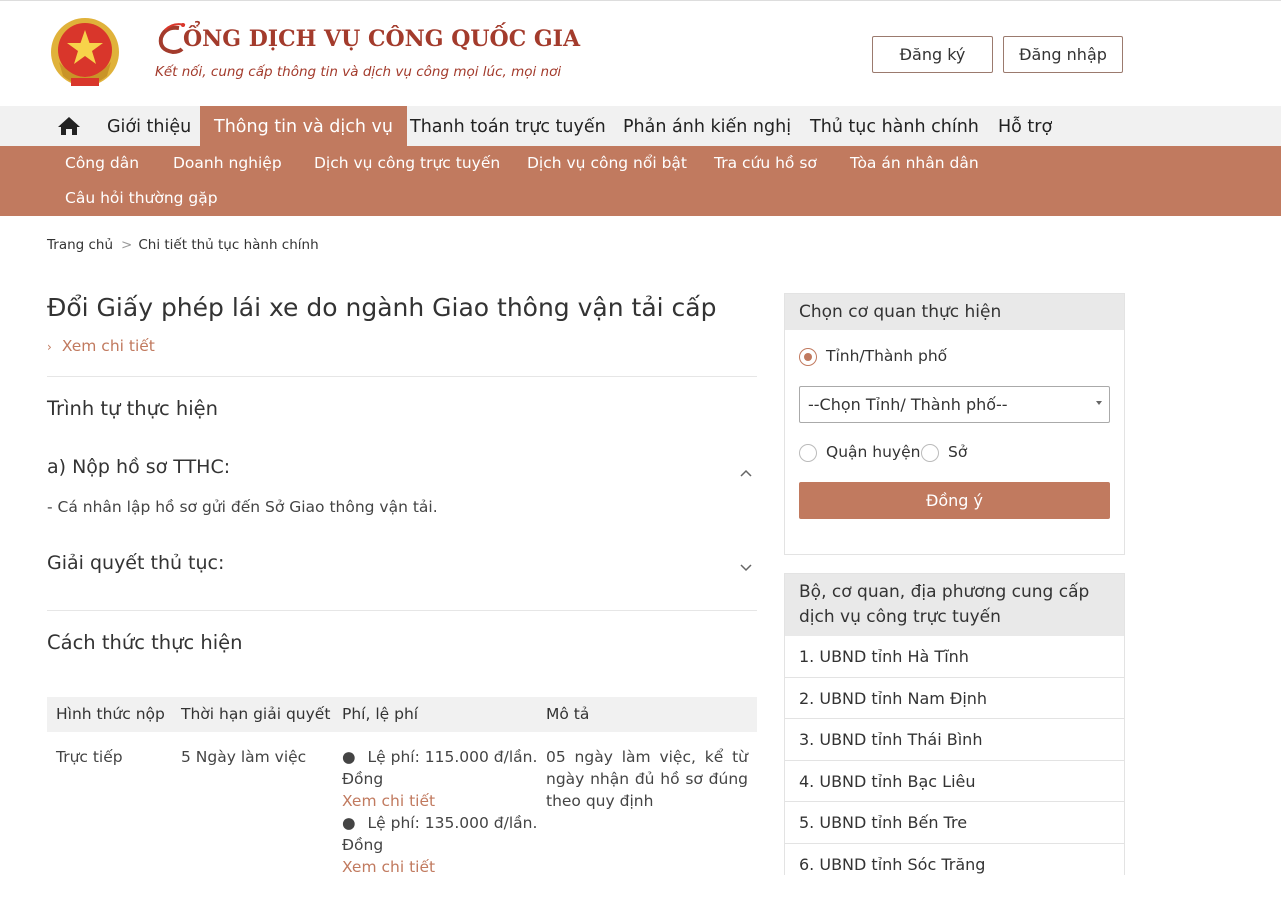  Describe the element at coordinates (227, 163) in the screenshot. I see `subnav-item-business: Doanh nghiệp` at that location.